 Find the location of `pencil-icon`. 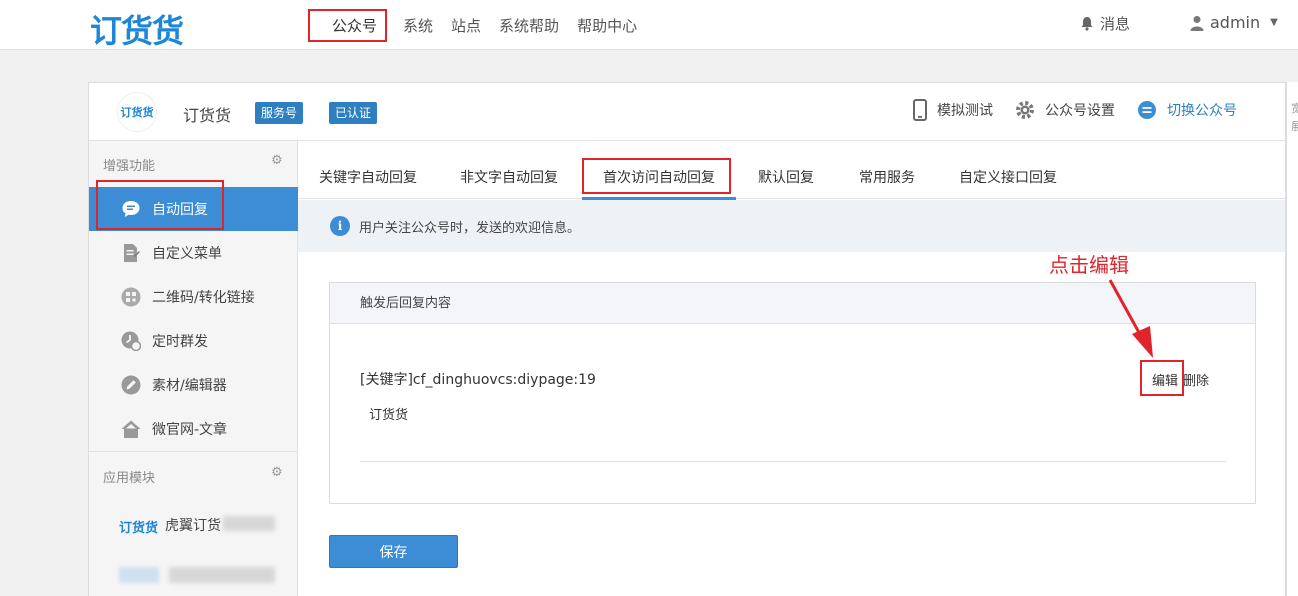

pencil-icon is located at coordinates (131, 385).